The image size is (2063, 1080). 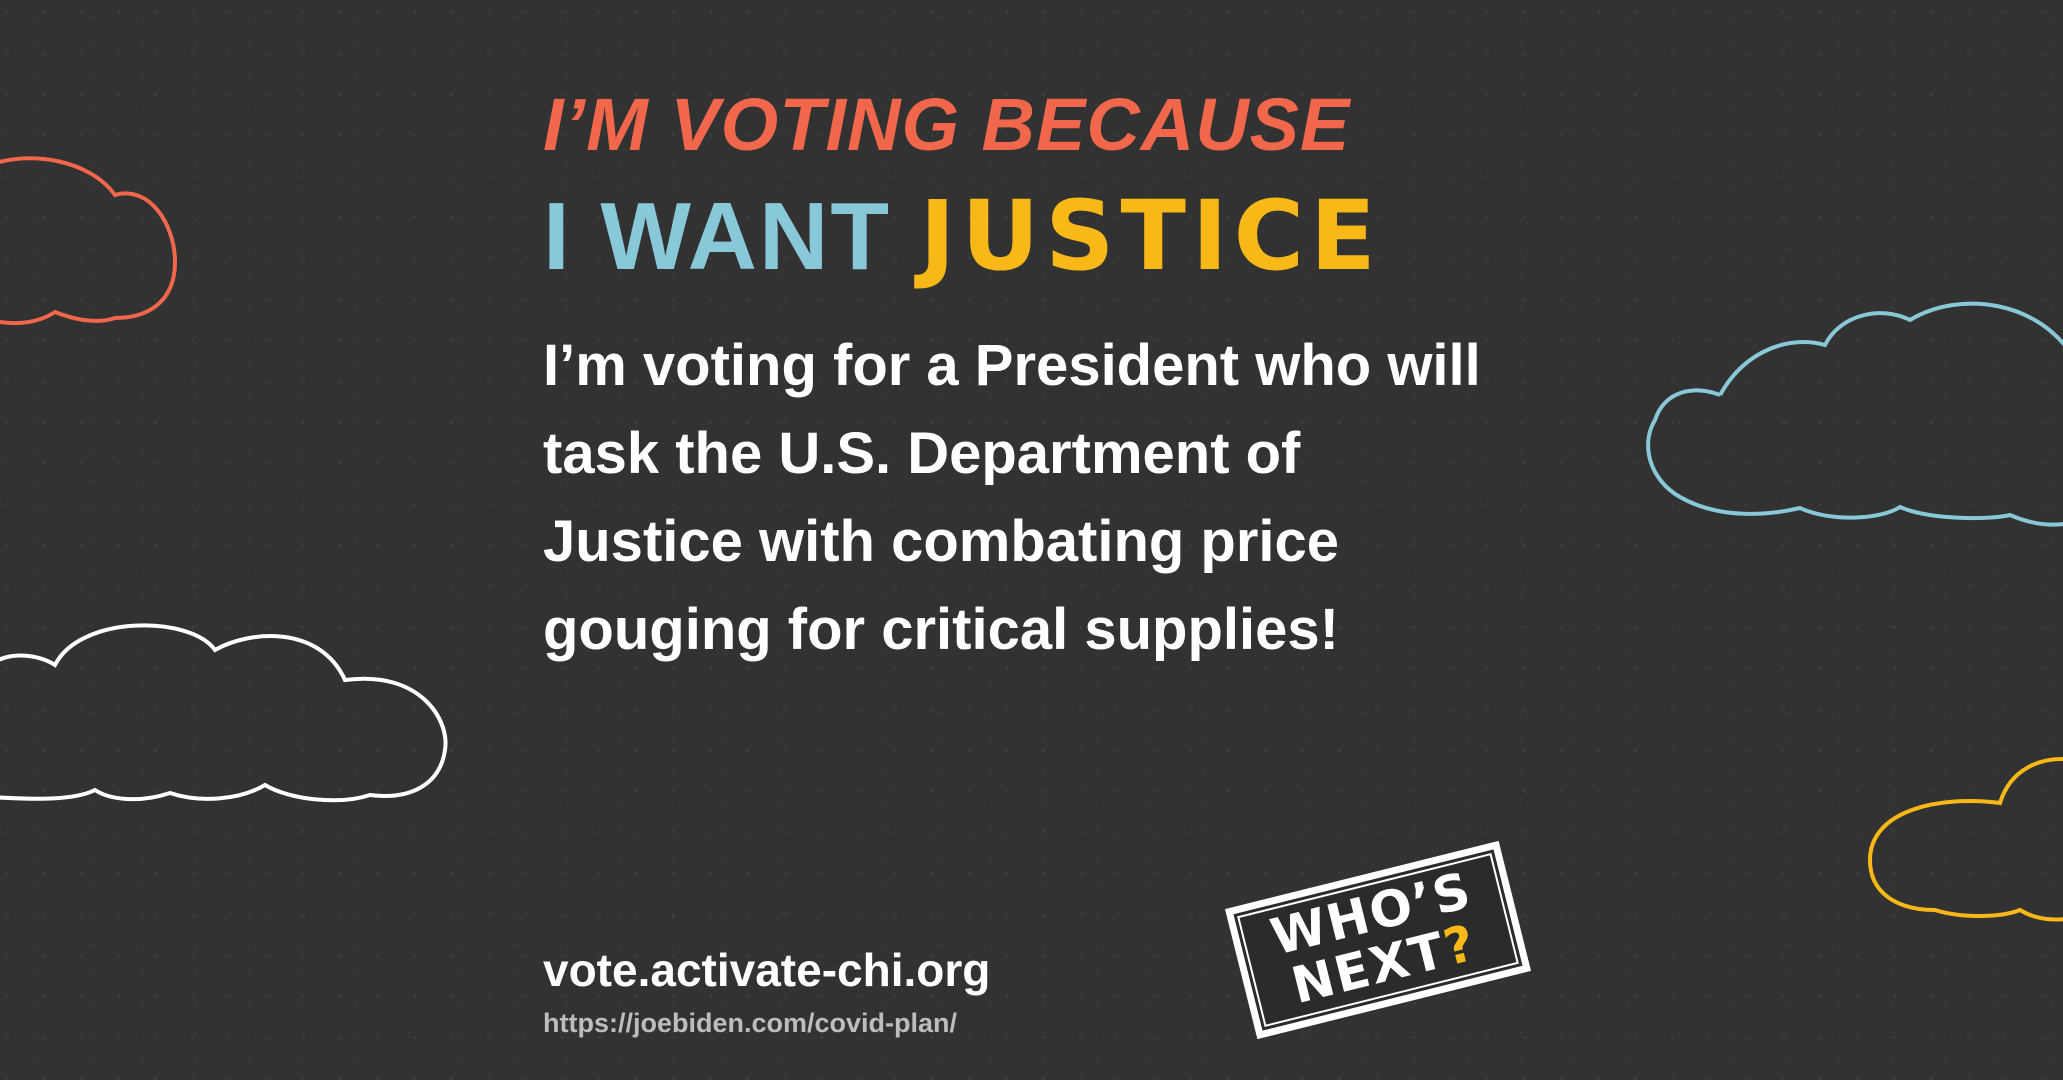 I want to click on headline: I WANT JUSTICE, so click(x=962, y=236).